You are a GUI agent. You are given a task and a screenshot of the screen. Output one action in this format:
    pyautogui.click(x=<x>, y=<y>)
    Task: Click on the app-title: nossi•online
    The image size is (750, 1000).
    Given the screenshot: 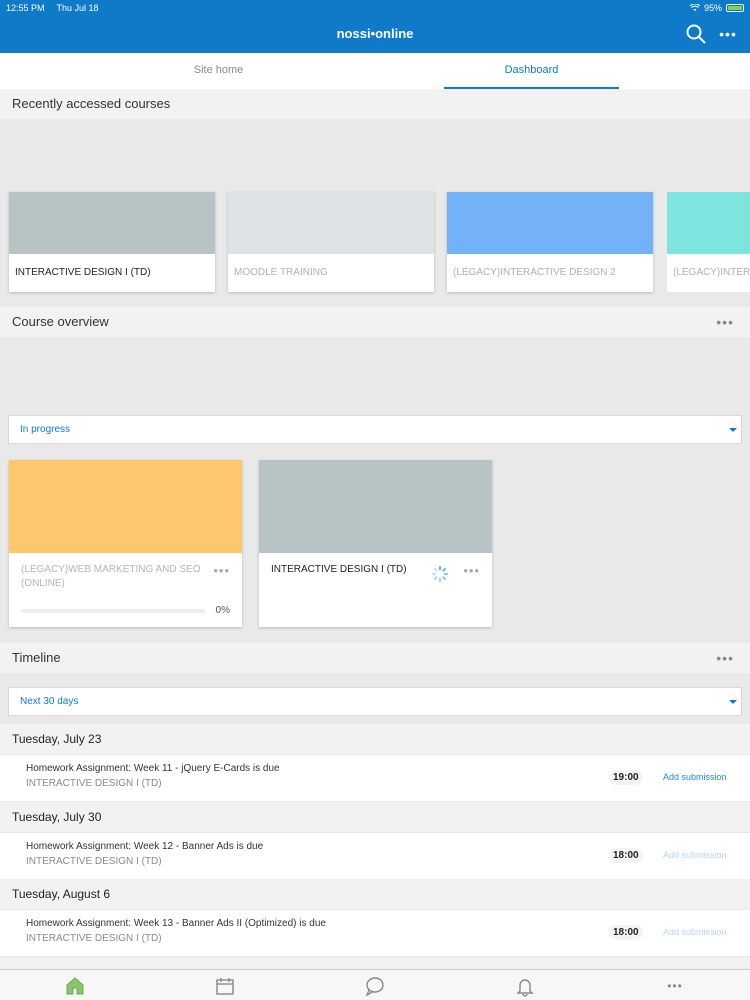 What is the action you would take?
    pyautogui.click(x=375, y=33)
    